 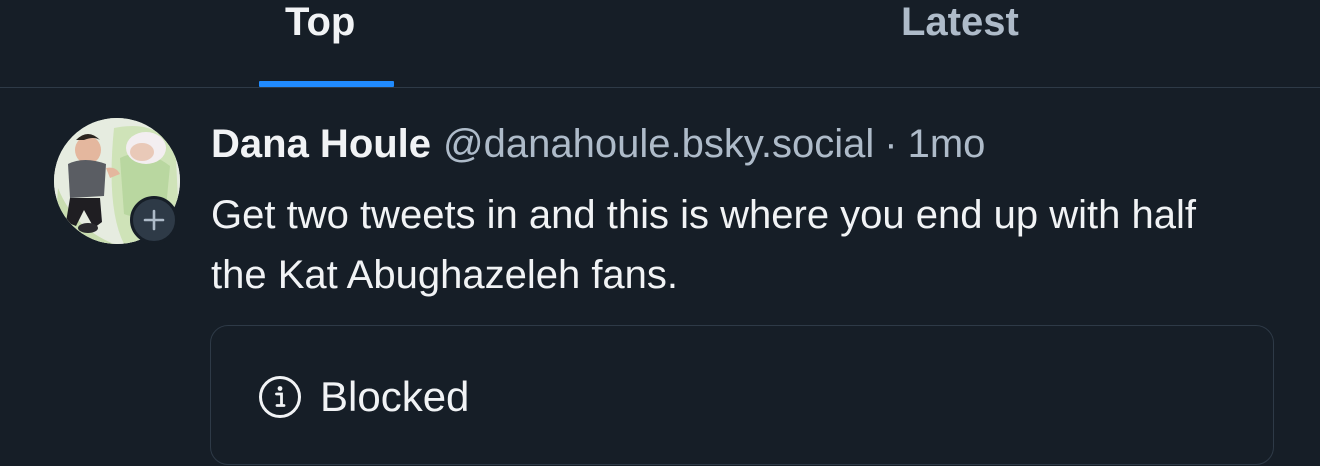 I want to click on plus-icon, so click(x=154, y=220).